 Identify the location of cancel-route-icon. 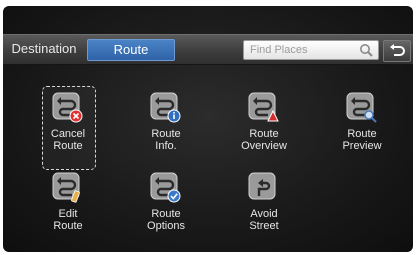
(67, 107).